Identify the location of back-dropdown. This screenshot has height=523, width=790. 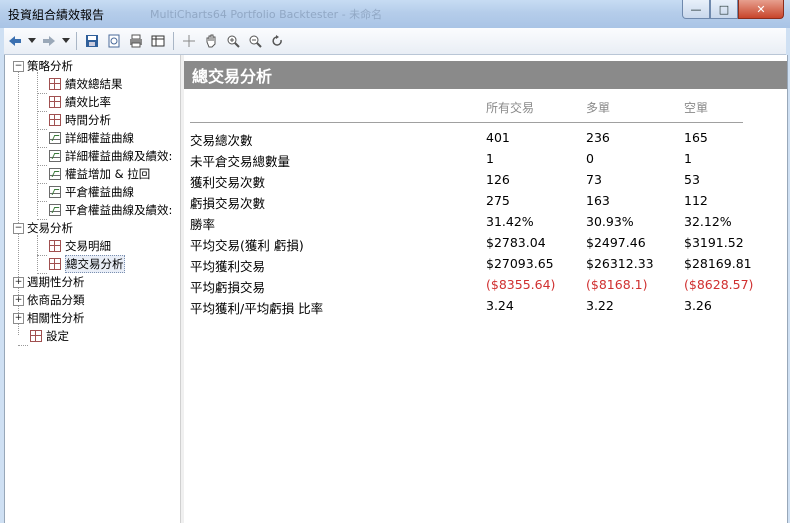
(32, 41).